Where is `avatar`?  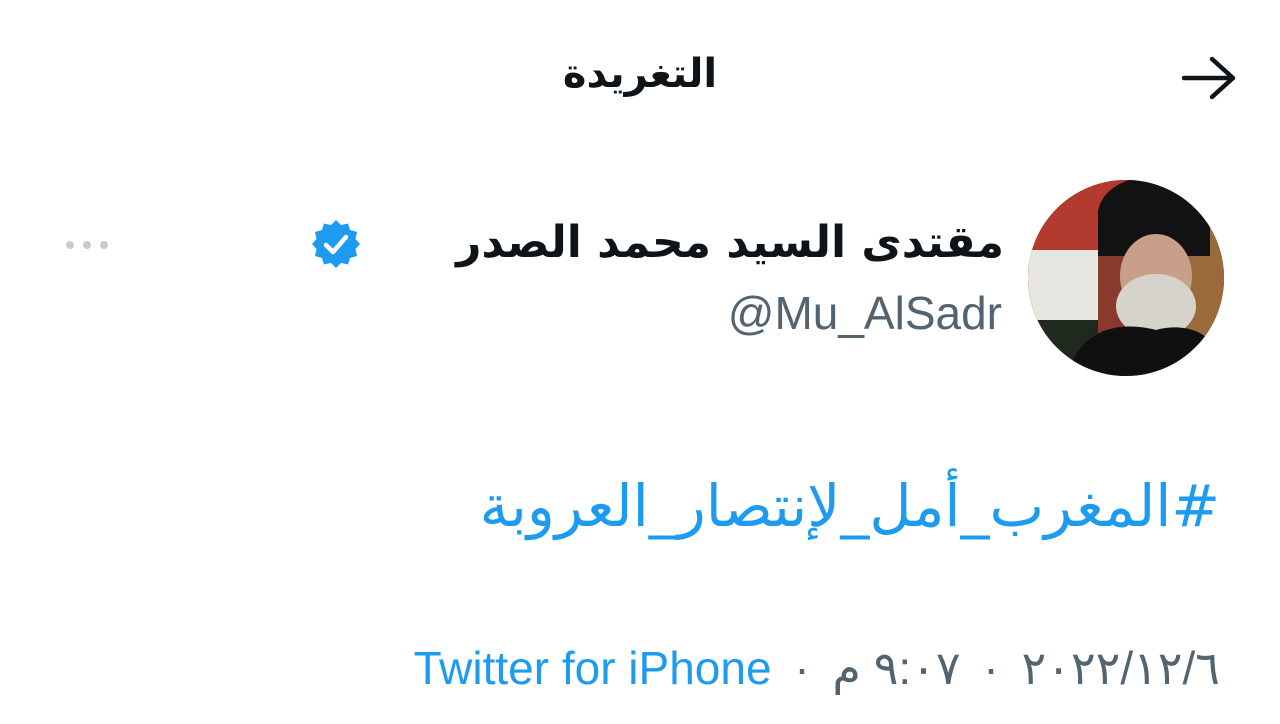
avatar is located at coordinates (1126, 278).